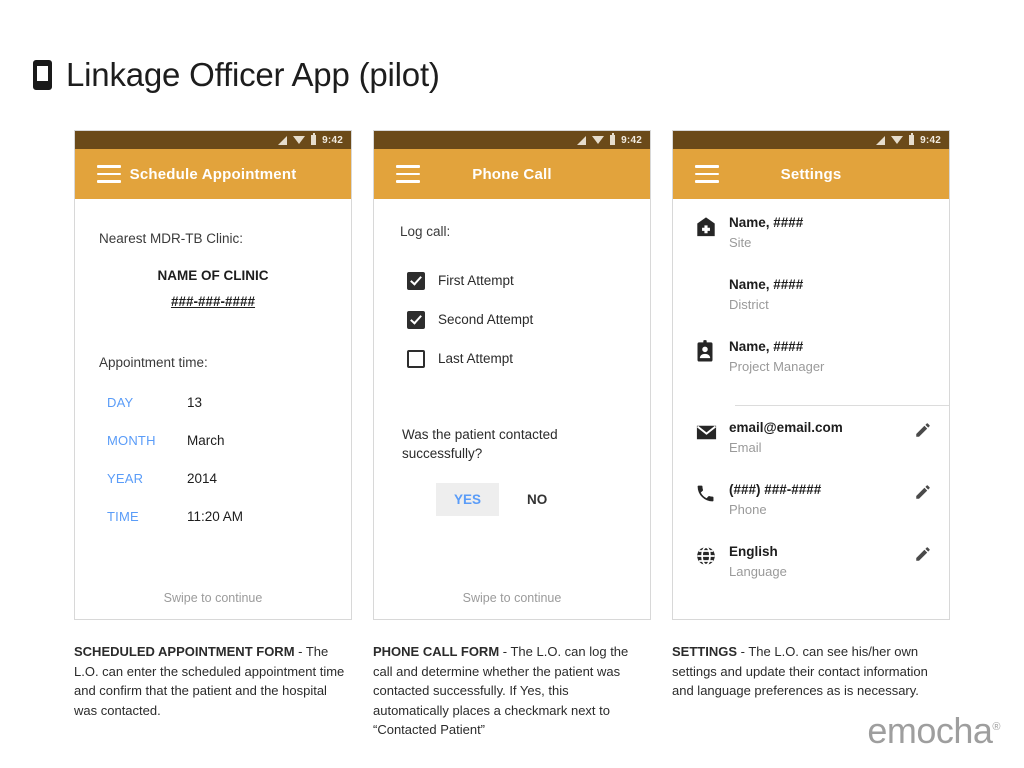 This screenshot has height=768, width=1024. What do you see at coordinates (753, 551) in the screenshot?
I see `settings-language-value: English` at bounding box center [753, 551].